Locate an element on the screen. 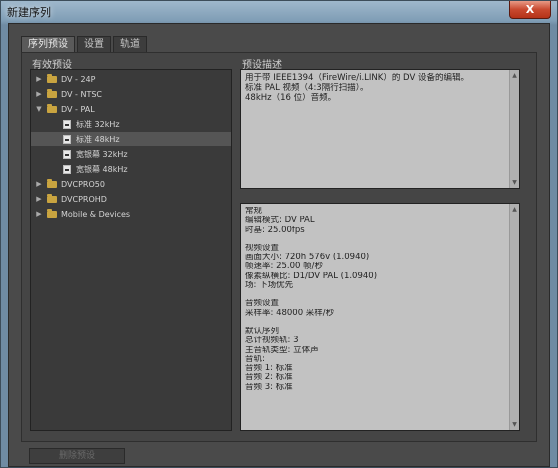 The width and height of the screenshot is (558, 468). detail-line: 编辑模式: DV PAL is located at coordinates (280, 221).